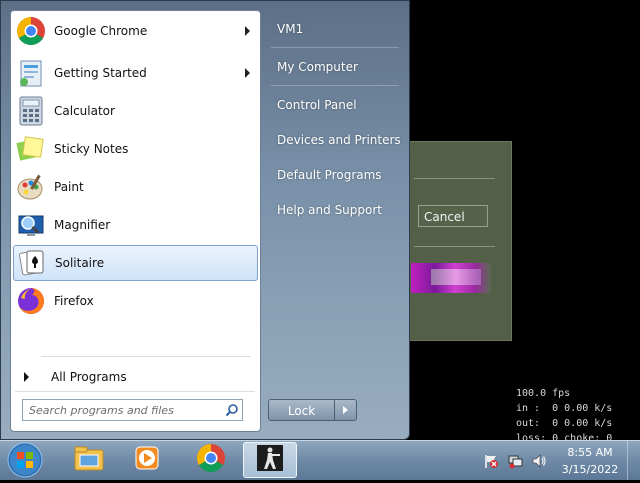 This screenshot has width=640, height=483. What do you see at coordinates (136, 377) in the screenshot?
I see `all-programs-button: All Programs` at bounding box center [136, 377].